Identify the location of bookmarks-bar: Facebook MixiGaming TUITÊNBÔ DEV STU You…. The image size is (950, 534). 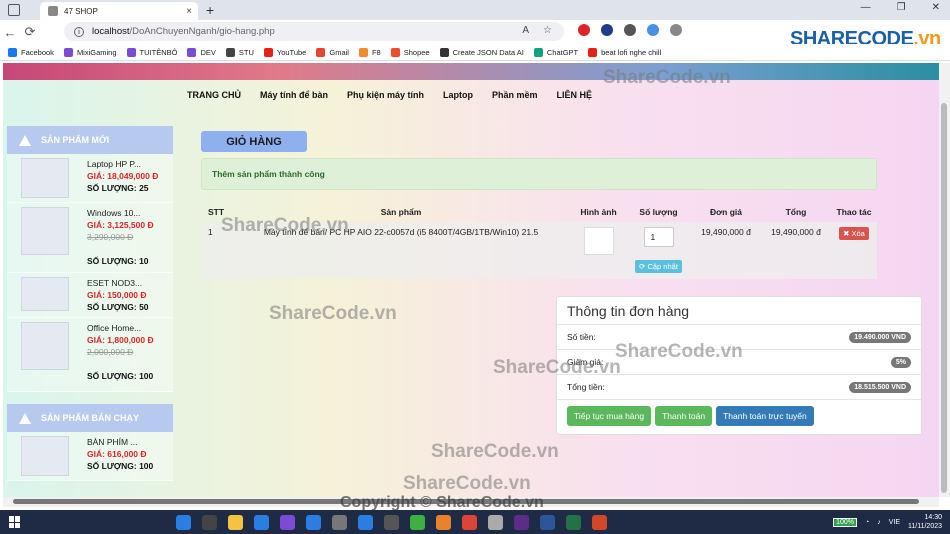
(475, 52).